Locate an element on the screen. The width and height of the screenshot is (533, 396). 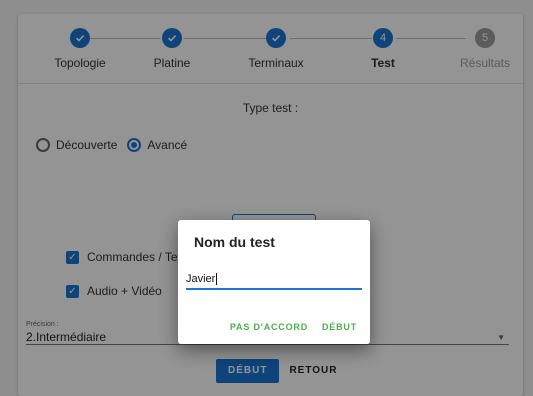
test-name-input-value: Javier is located at coordinates (201, 279).